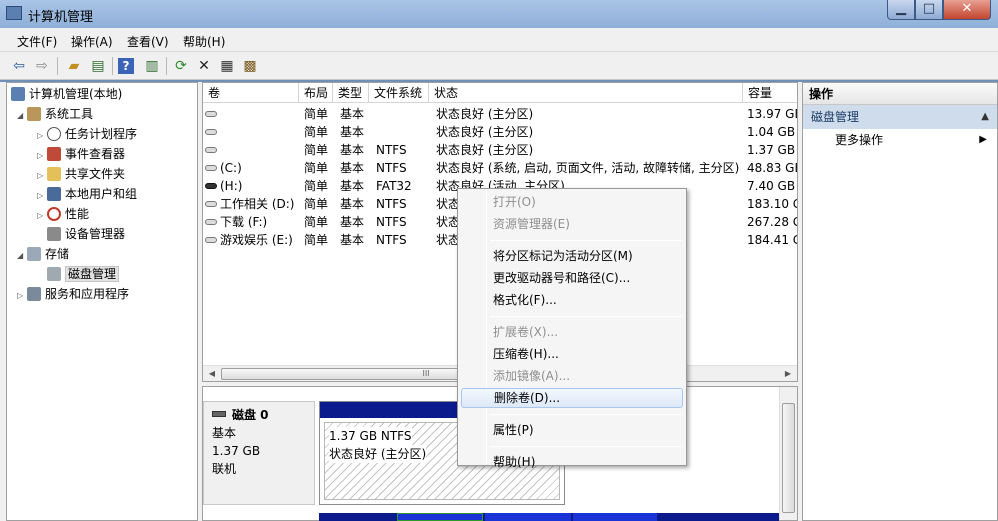 Image resolution: width=998 pixels, height=521 pixels. What do you see at coordinates (61, 17) in the screenshot?
I see `window-title: 计算机管理` at bounding box center [61, 17].